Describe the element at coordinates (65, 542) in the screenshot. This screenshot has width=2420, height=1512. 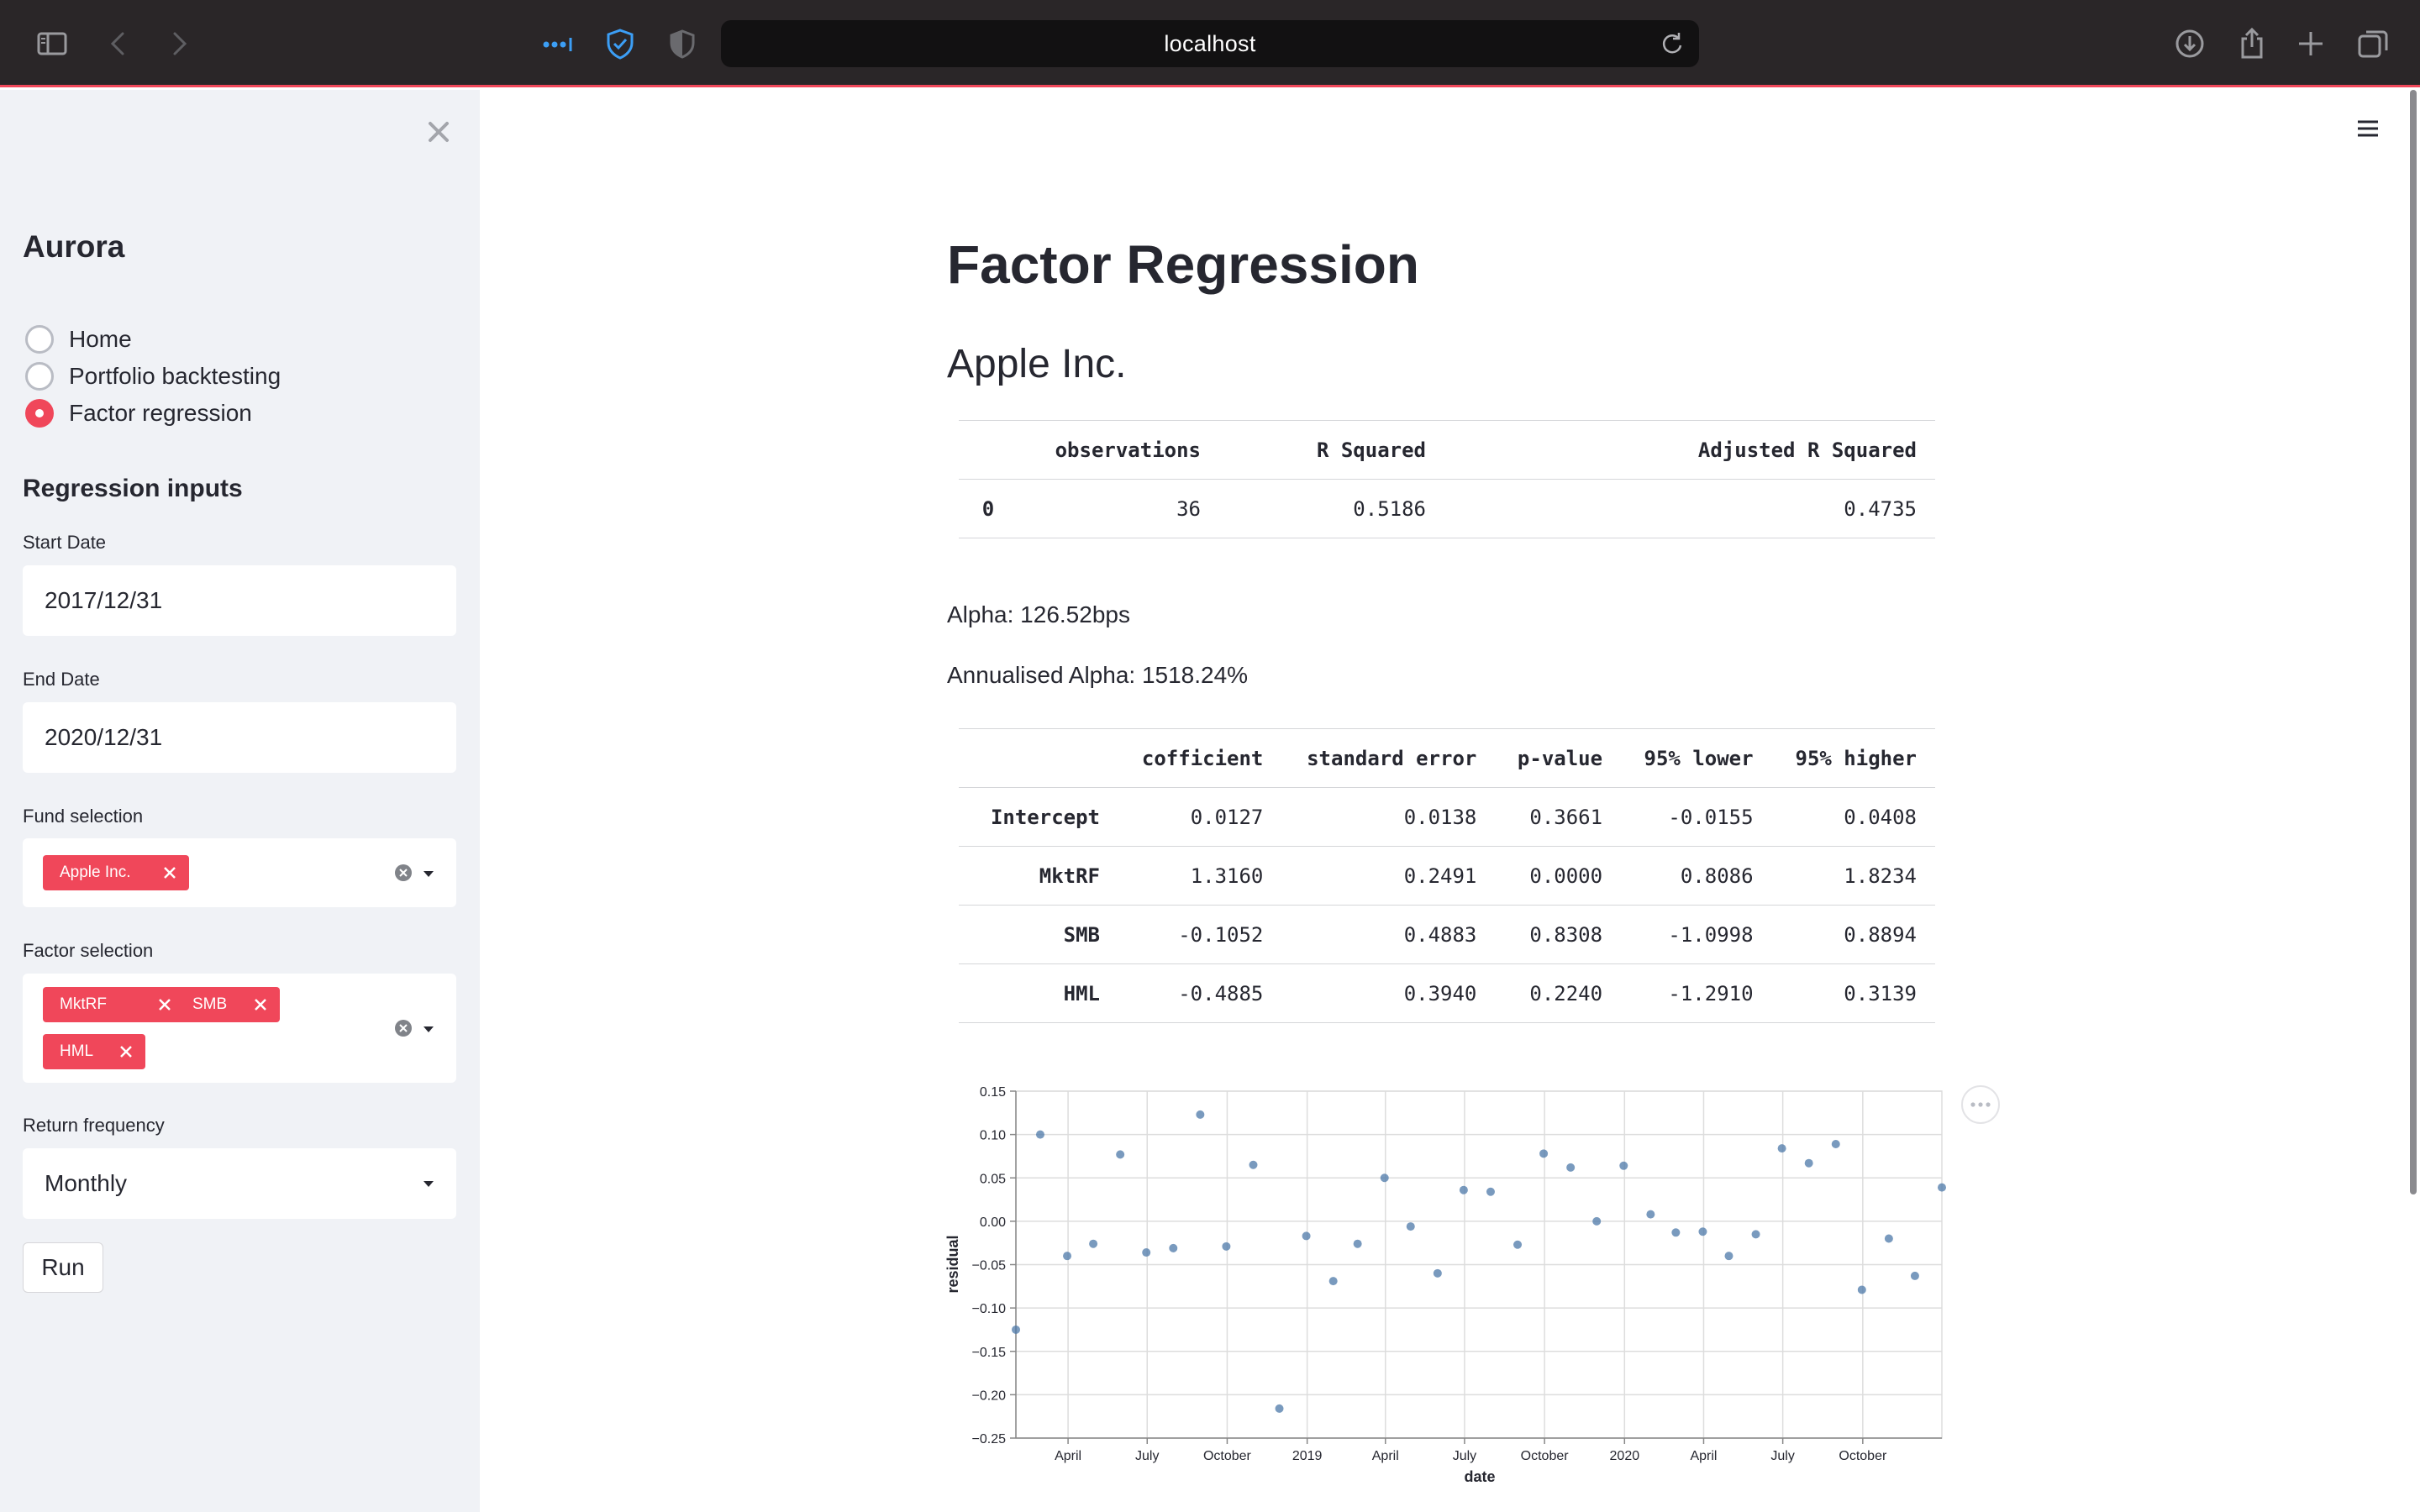
I see `start-date-label: Start Date` at that location.